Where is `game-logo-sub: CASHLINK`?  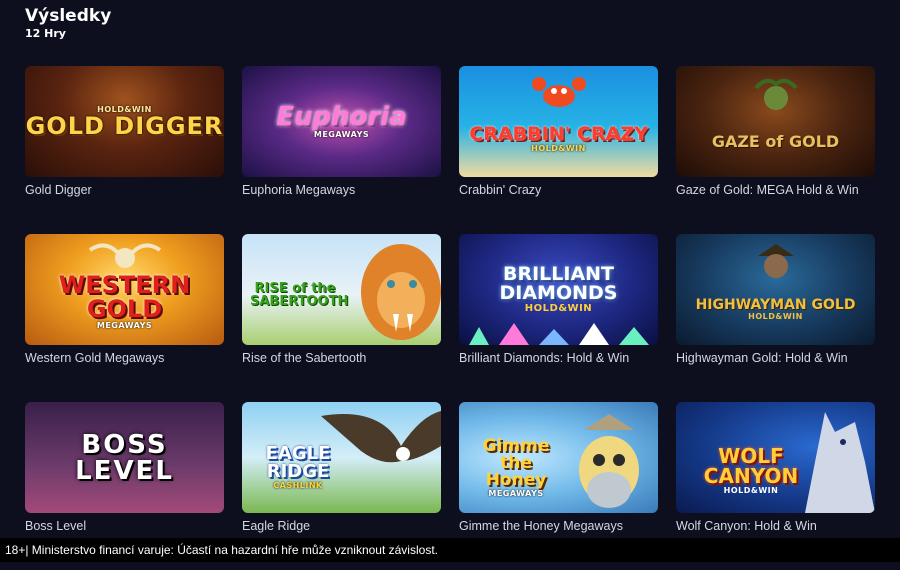 game-logo-sub: CASHLINK is located at coordinates (298, 485).